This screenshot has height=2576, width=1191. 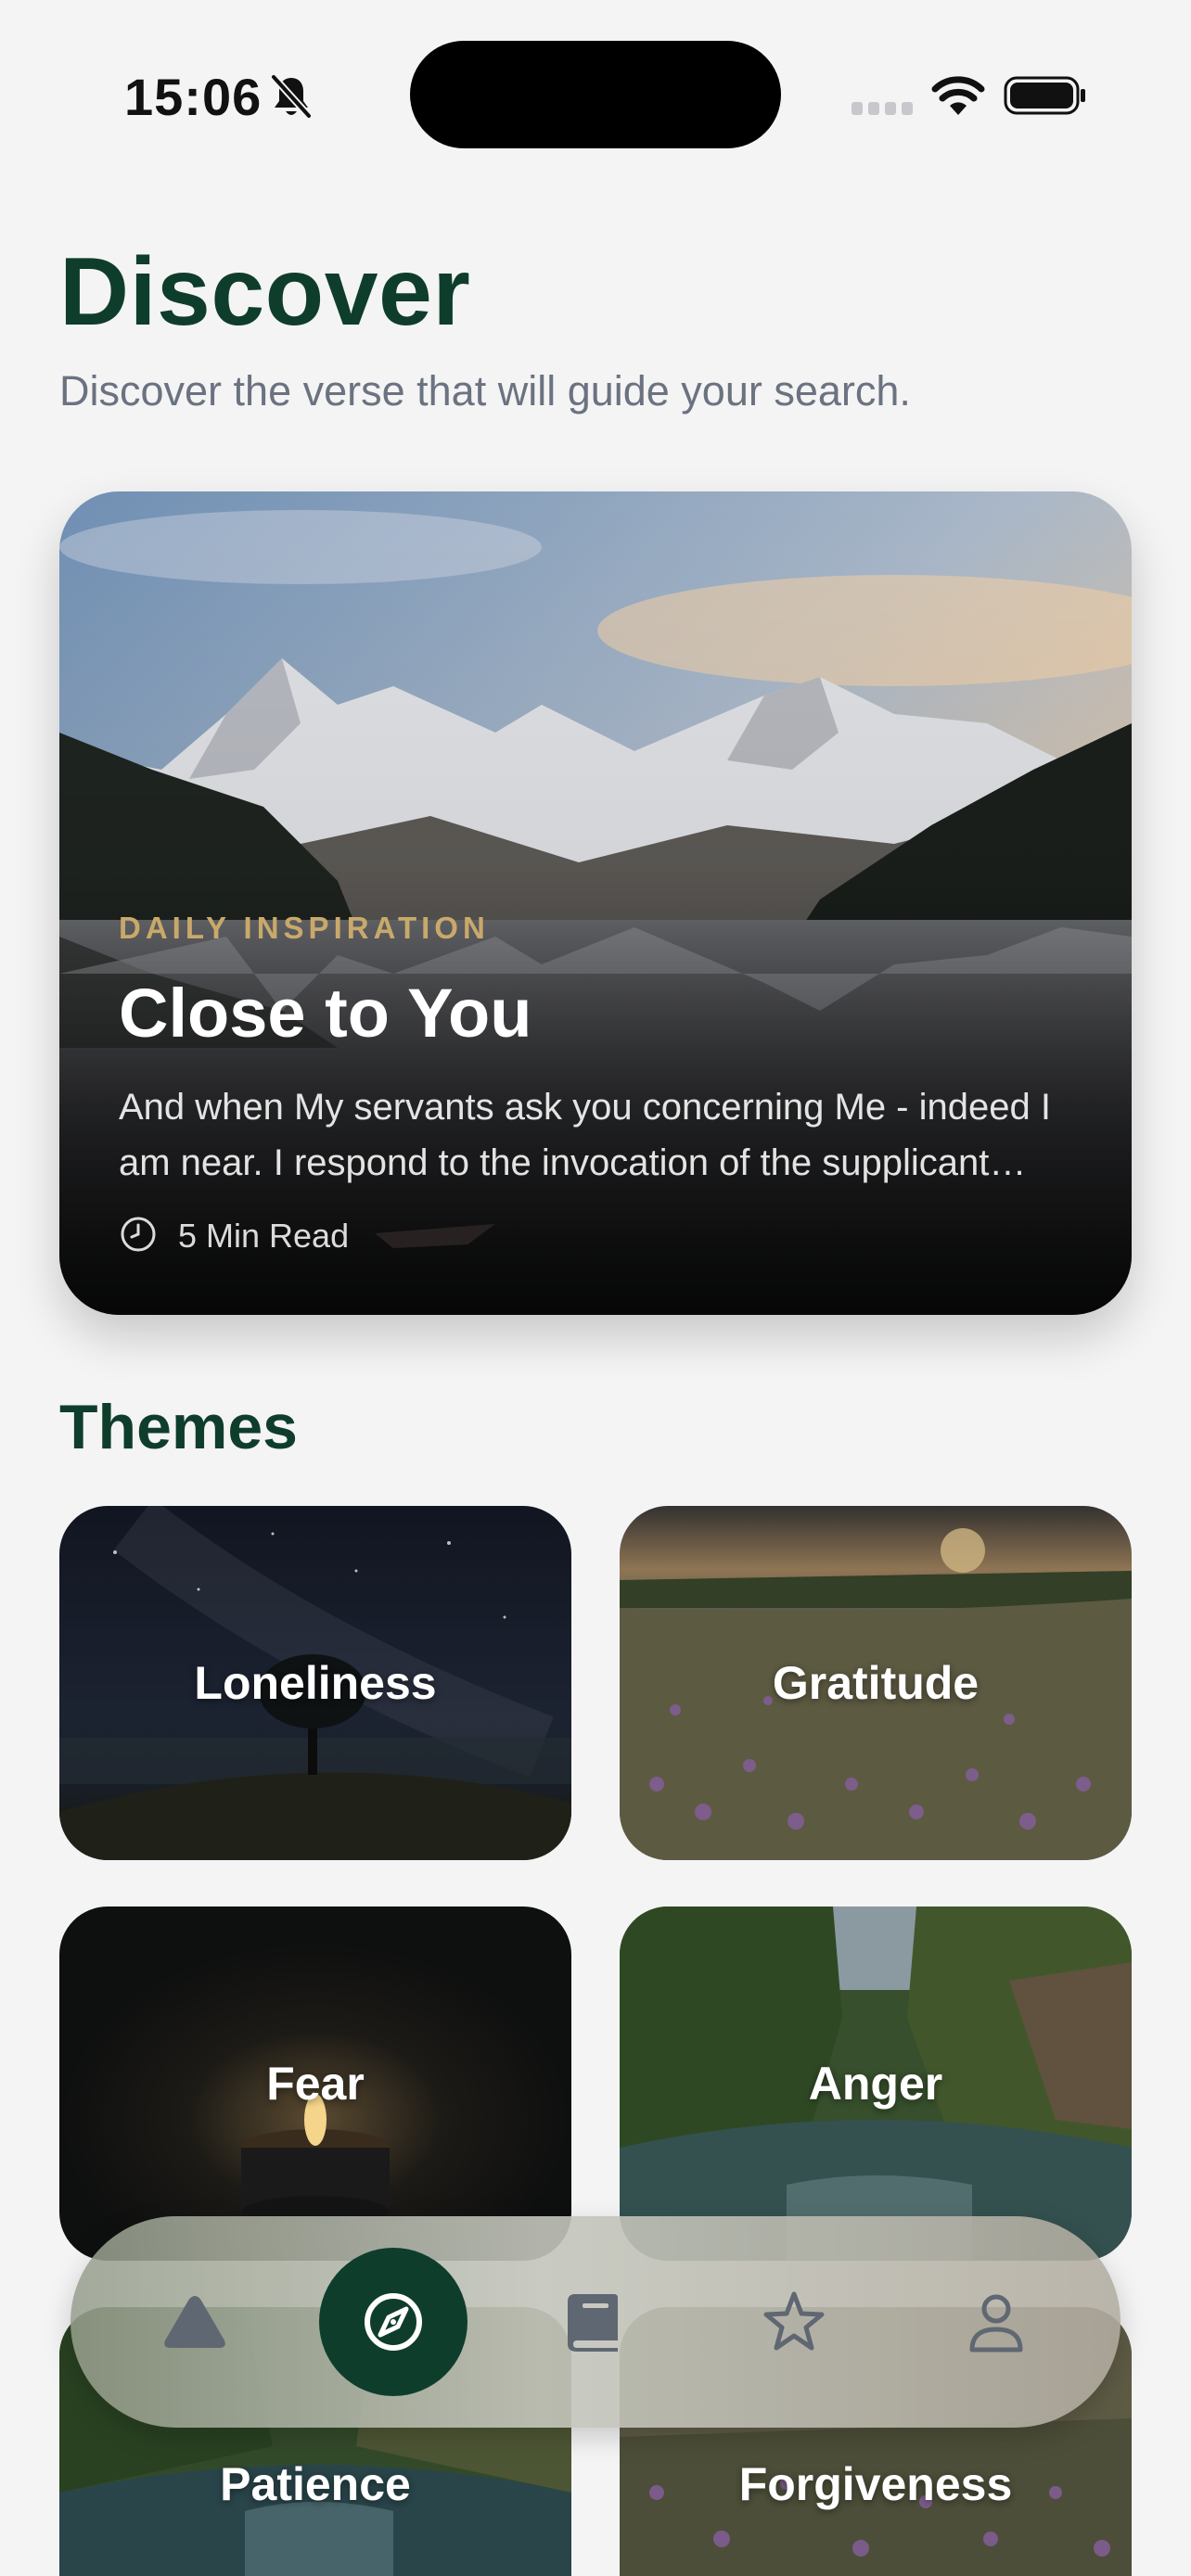 What do you see at coordinates (291, 97) in the screenshot?
I see `bell-slash-icon` at bounding box center [291, 97].